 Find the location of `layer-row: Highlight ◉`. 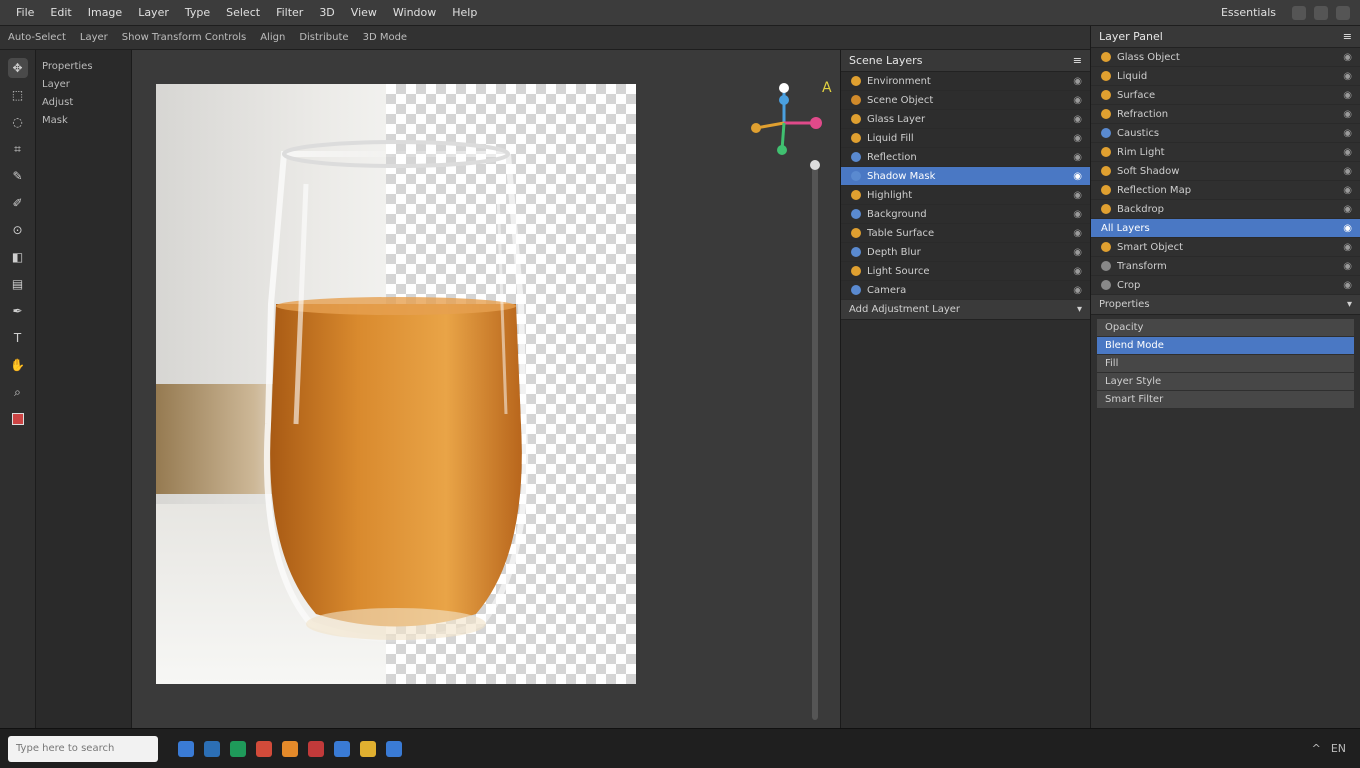

layer-row: Highlight ◉ is located at coordinates (965, 195).